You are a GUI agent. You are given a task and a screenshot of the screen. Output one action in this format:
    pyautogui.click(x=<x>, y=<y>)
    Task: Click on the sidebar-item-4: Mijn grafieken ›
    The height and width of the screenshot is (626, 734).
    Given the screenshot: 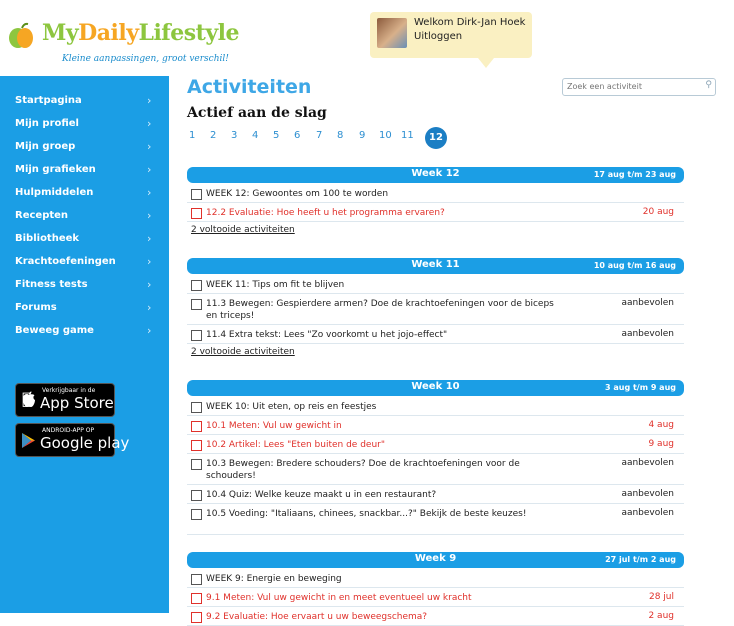 What is the action you would take?
    pyautogui.click(x=84, y=171)
    